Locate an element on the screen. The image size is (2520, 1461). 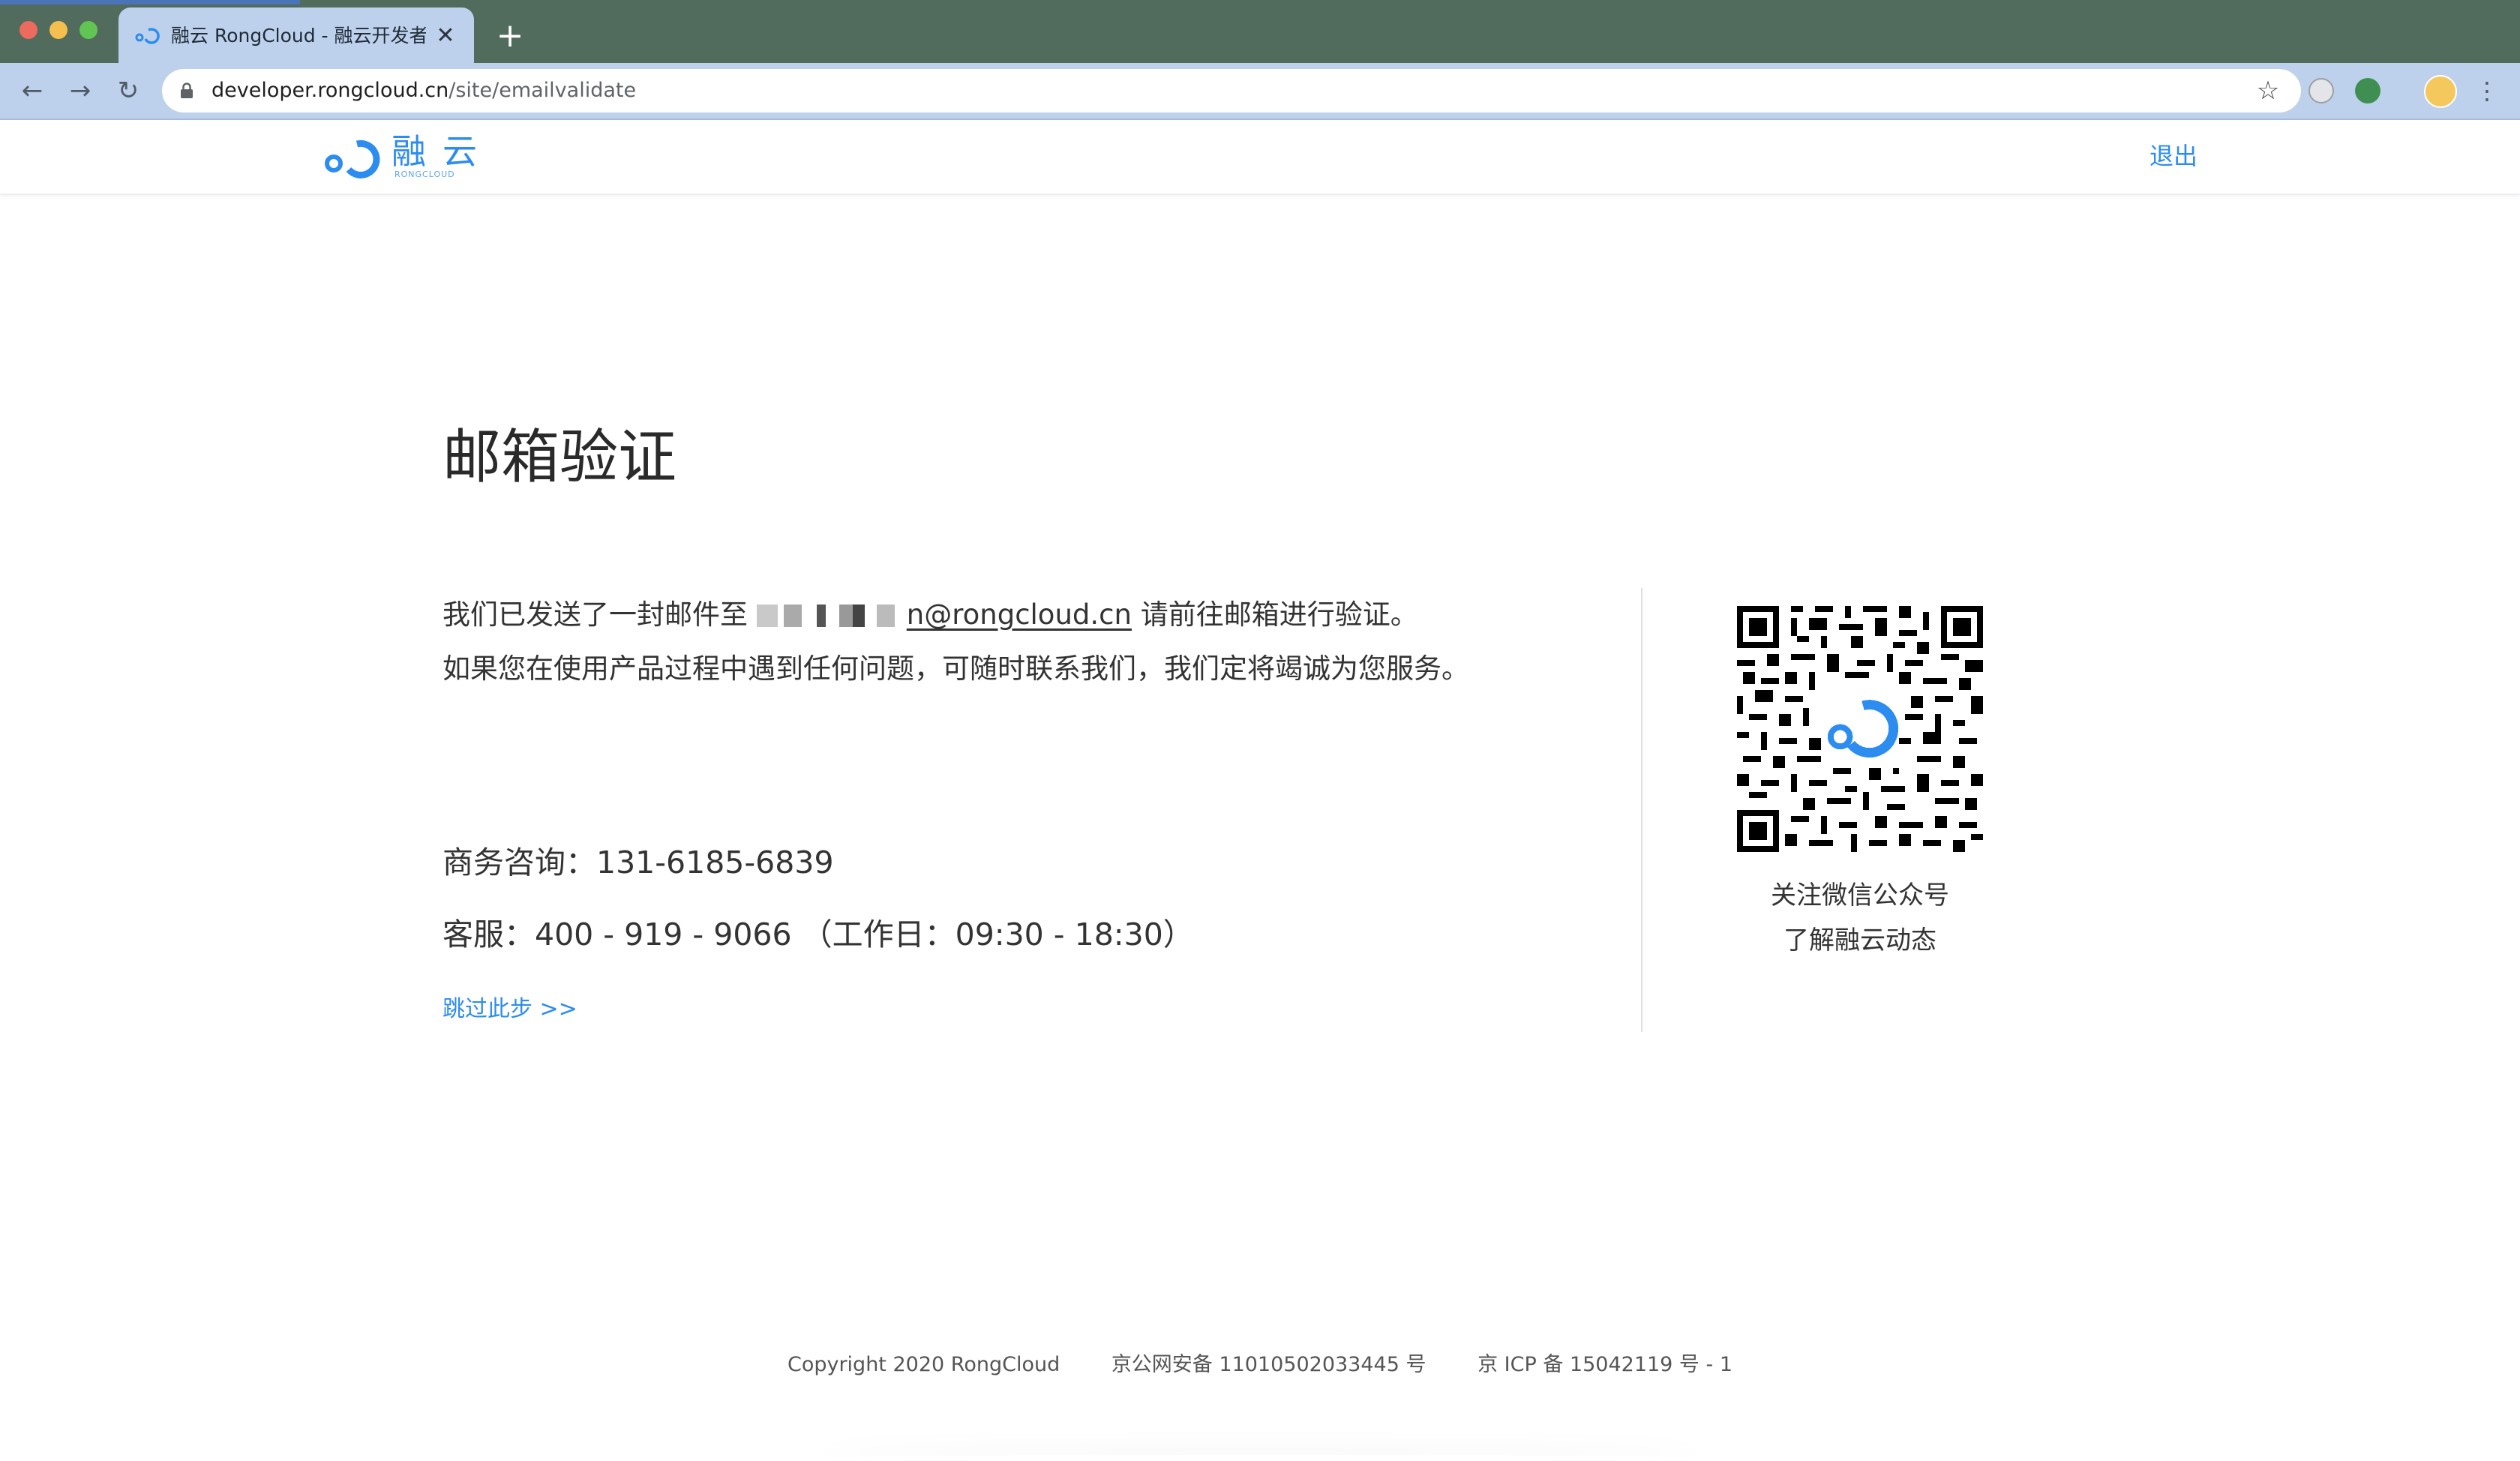
qr-caption: 关注微信公众号 了解融云动态 is located at coordinates (1860, 918).